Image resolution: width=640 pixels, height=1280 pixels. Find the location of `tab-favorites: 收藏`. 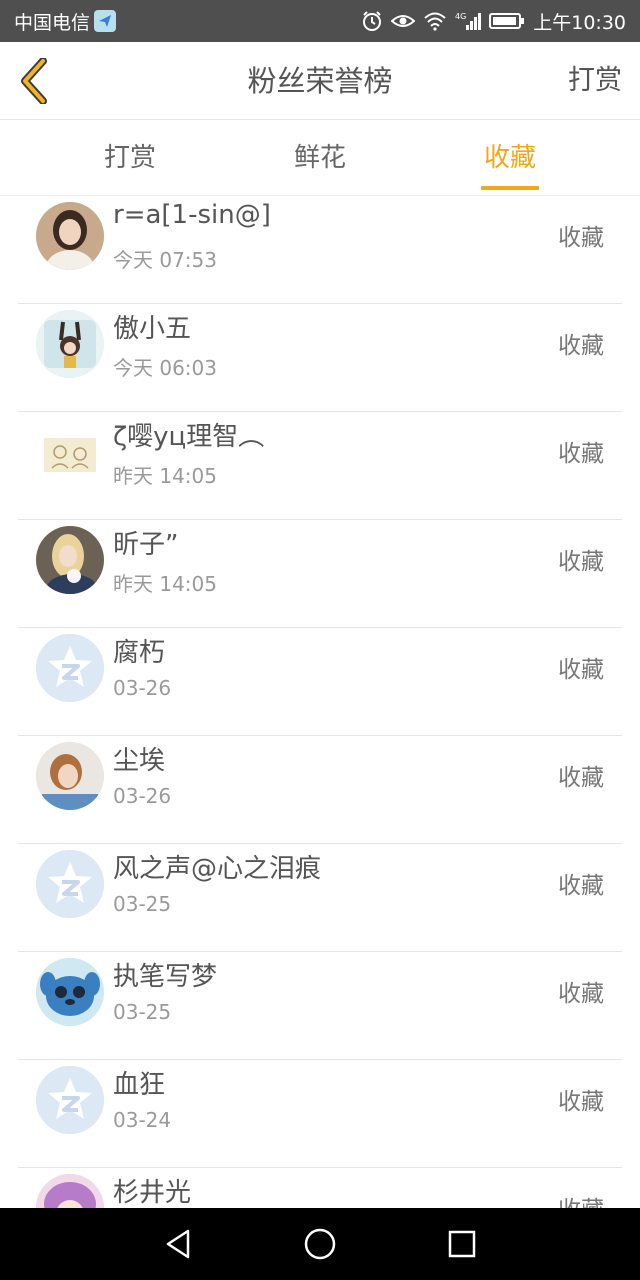

tab-favorites: 收藏 is located at coordinates (510, 158).